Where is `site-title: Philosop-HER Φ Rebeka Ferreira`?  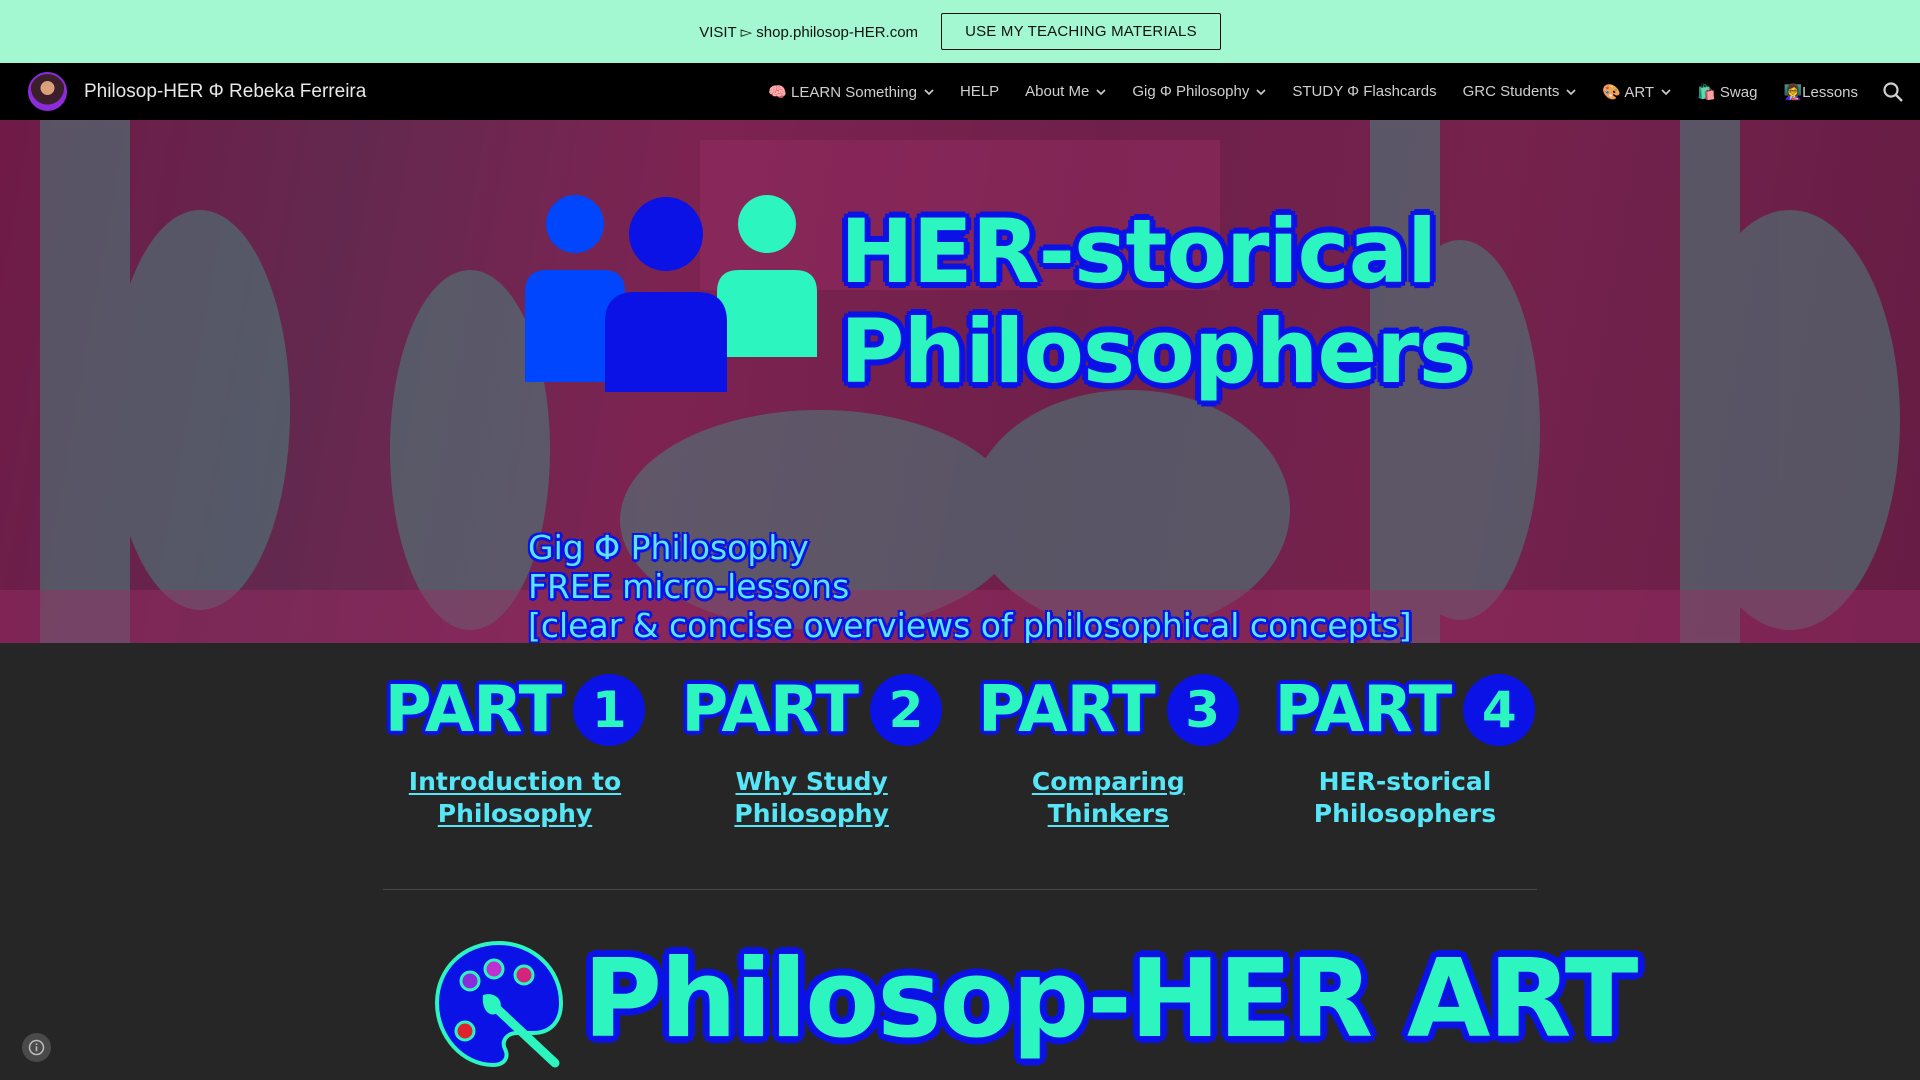 site-title: Philosop-HER Φ Rebeka Ferreira is located at coordinates (225, 92).